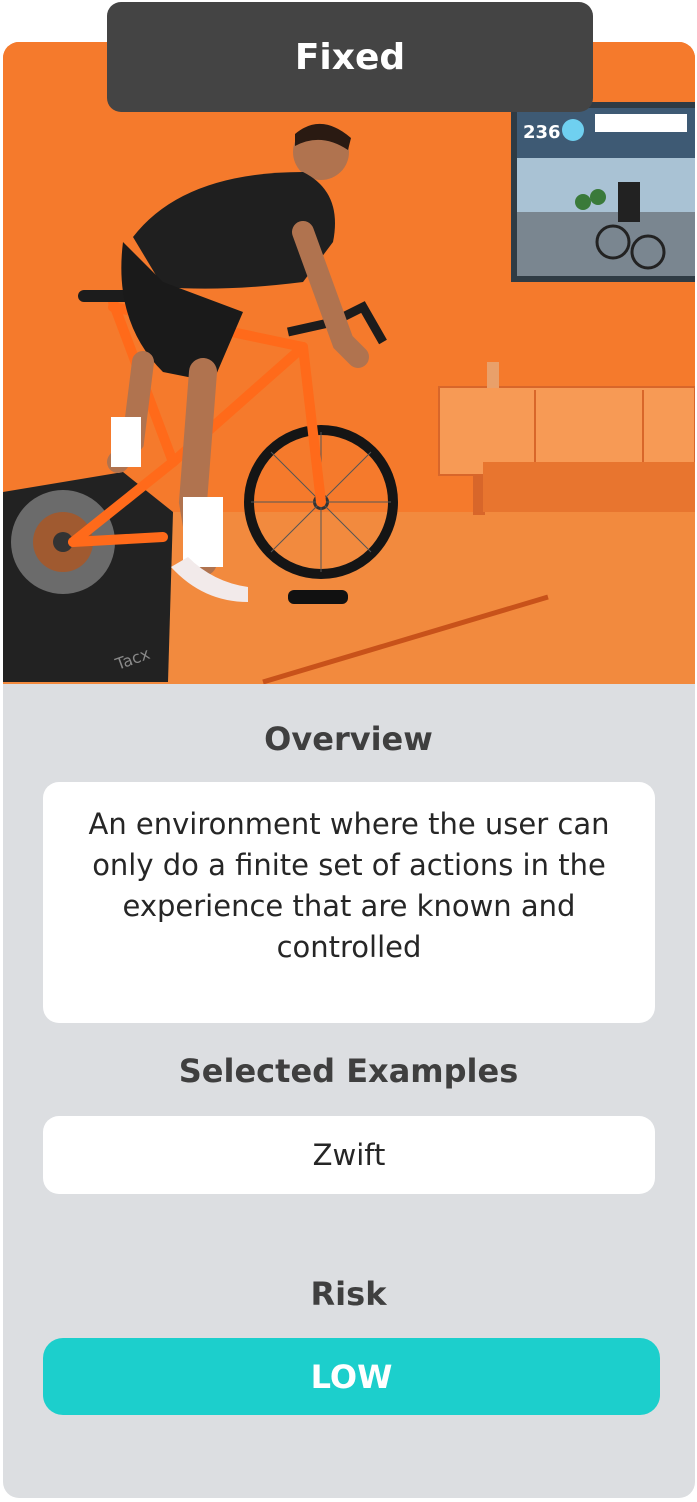 The image size is (697, 1502). What do you see at coordinates (348, 739) in the screenshot?
I see `overview-heading: Overview` at bounding box center [348, 739].